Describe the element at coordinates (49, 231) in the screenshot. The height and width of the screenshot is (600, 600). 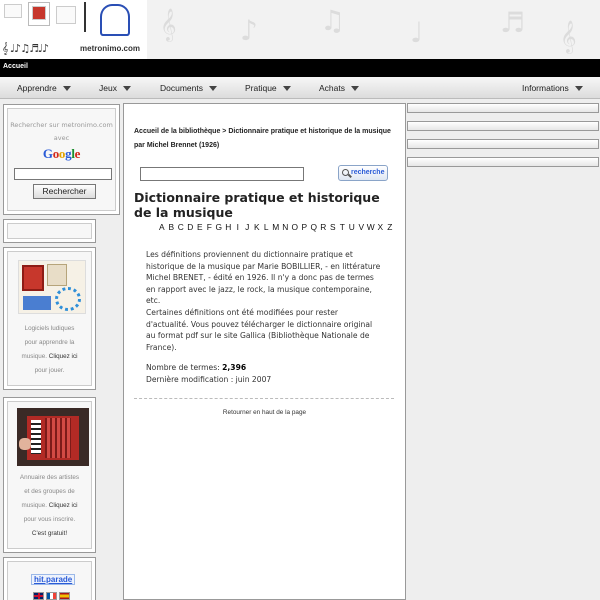
I see `empty-panel` at that location.